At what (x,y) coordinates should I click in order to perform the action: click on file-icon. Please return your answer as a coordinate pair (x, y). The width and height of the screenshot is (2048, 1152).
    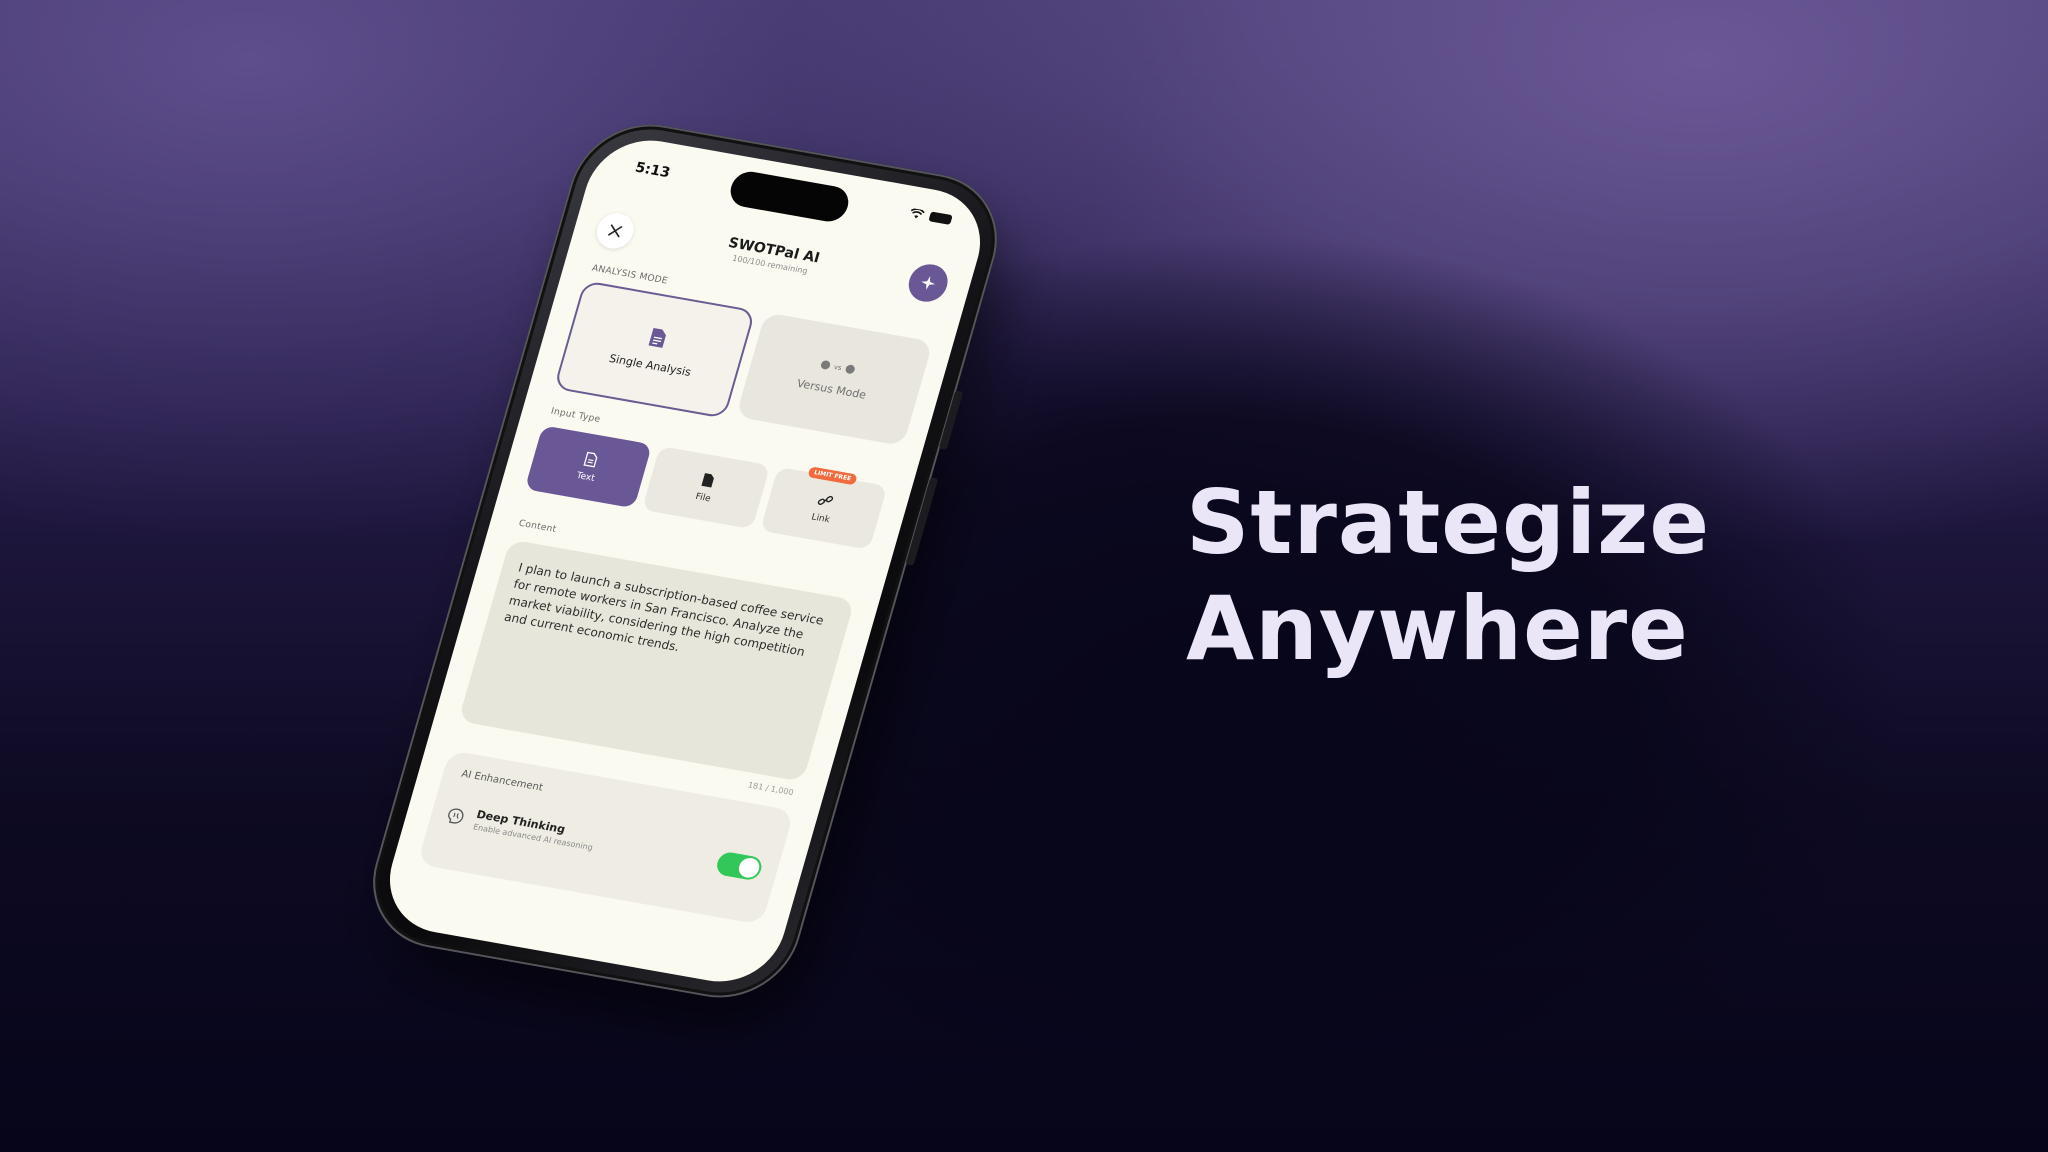
    Looking at the image, I should click on (708, 479).